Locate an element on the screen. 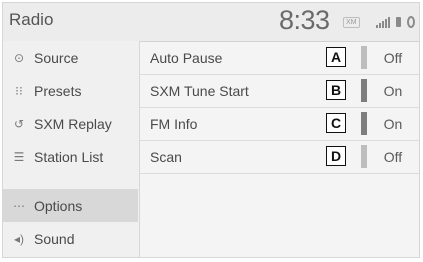 Image resolution: width=423 pixels, height=262 pixels. option-row-auto-pause: Auto Pause A Off is located at coordinates (279, 58).